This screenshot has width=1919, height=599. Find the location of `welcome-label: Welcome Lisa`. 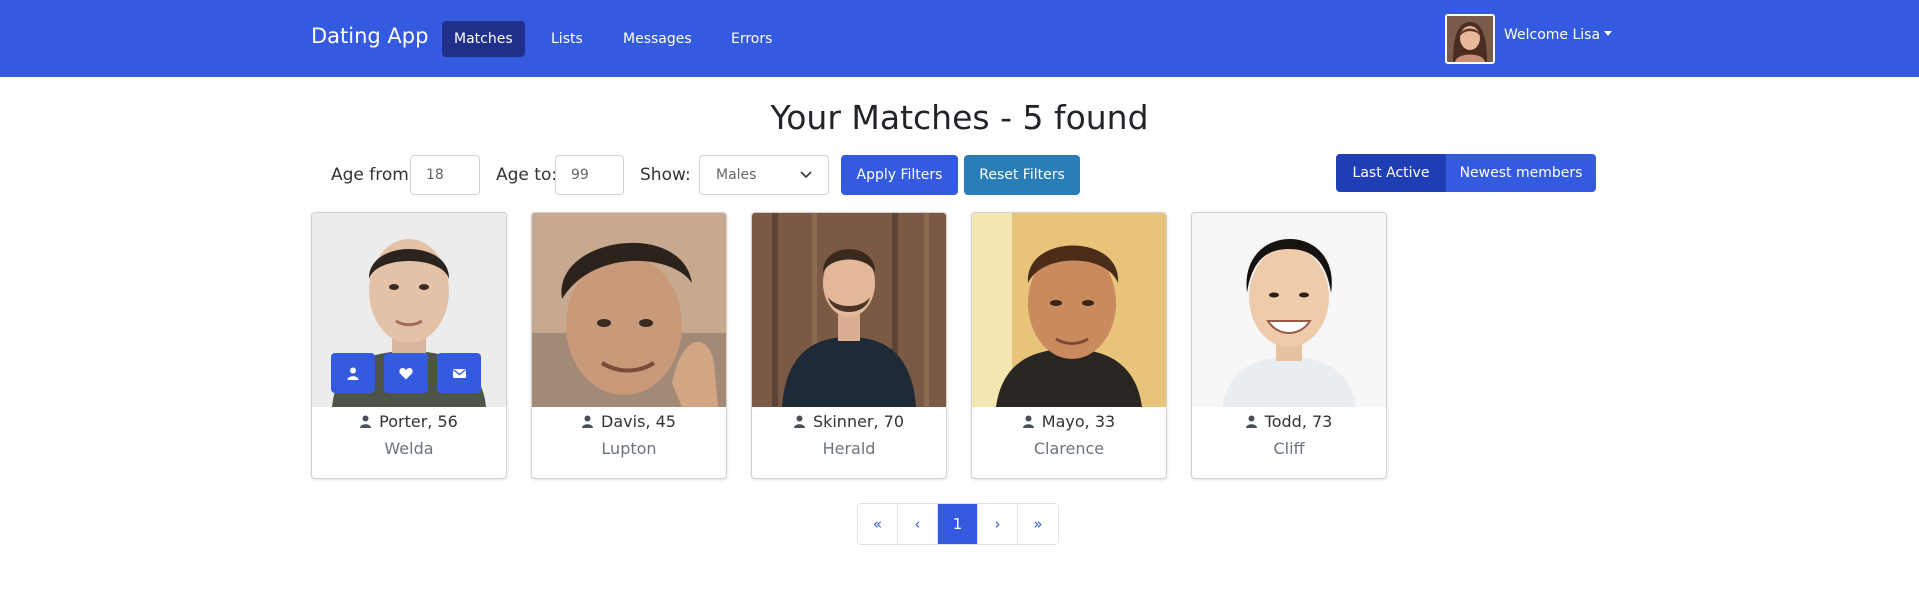

welcome-label: Welcome Lisa is located at coordinates (1552, 35).